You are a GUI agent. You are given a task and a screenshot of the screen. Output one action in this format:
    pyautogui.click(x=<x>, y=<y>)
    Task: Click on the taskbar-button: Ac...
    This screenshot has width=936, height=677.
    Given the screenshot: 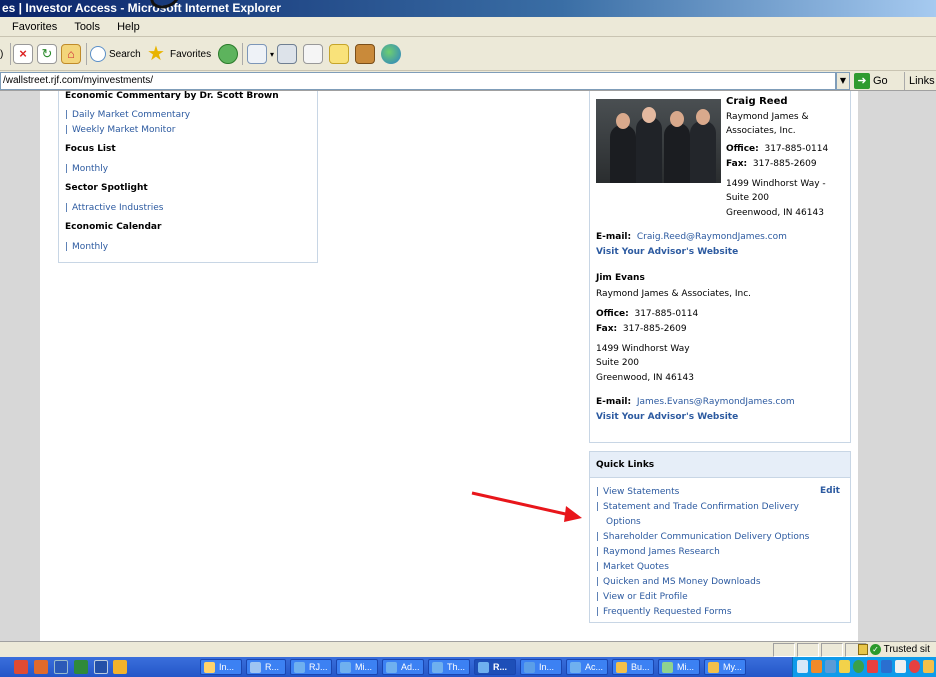 What is the action you would take?
    pyautogui.click(x=587, y=667)
    